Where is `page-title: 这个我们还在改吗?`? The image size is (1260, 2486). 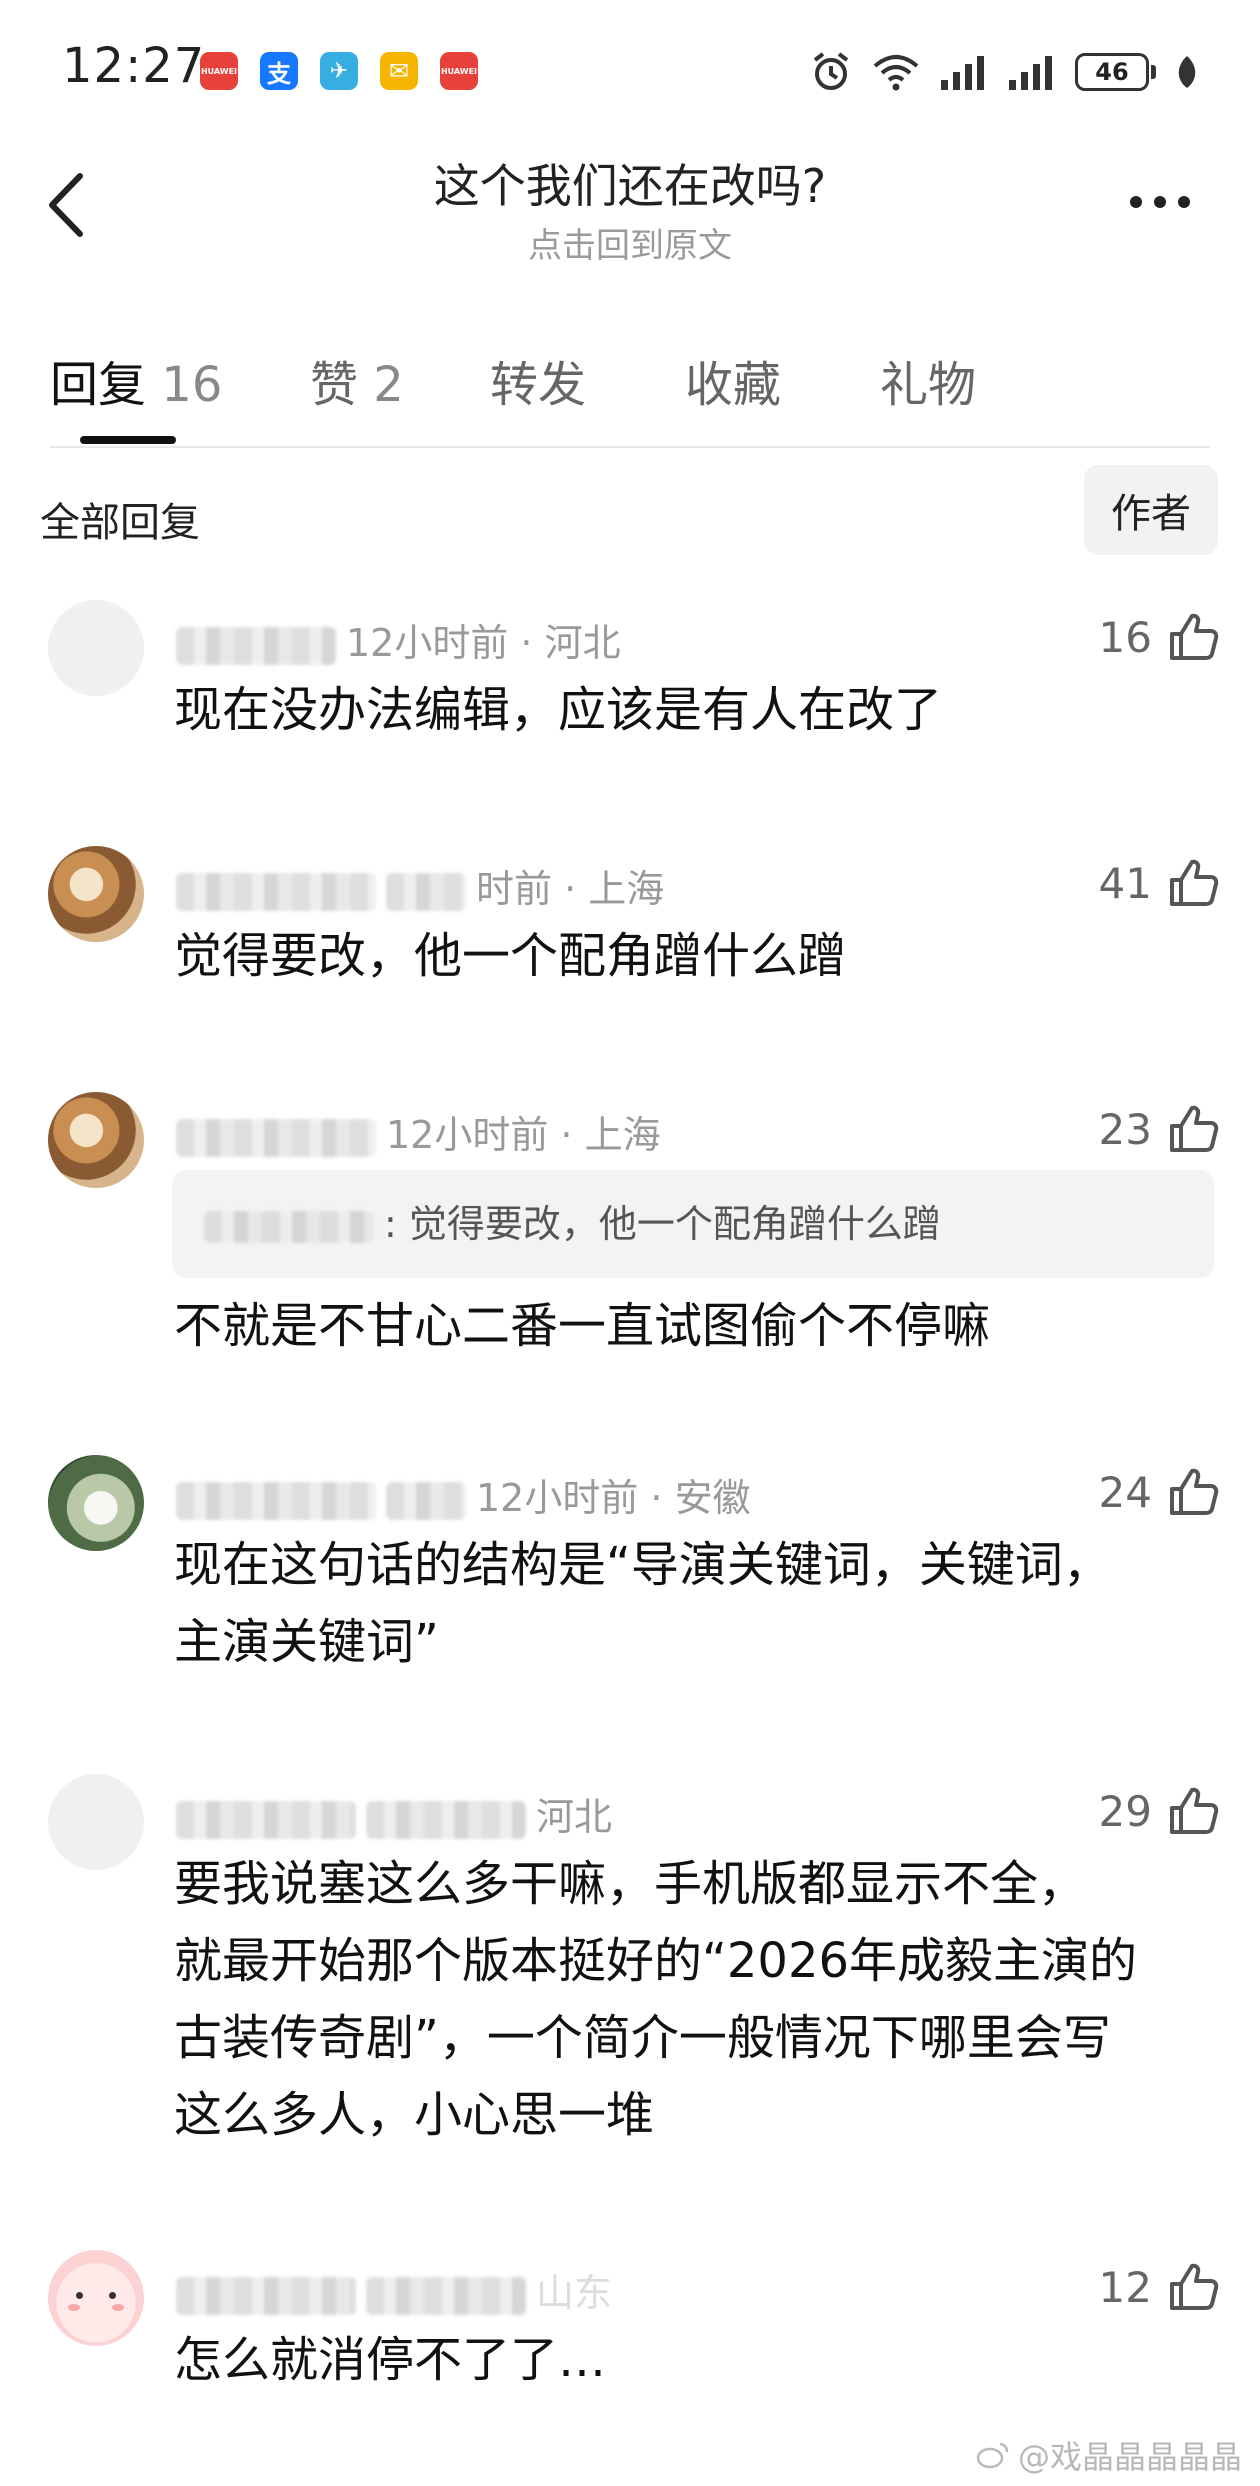 page-title: 这个我们还在改吗? is located at coordinates (630, 186).